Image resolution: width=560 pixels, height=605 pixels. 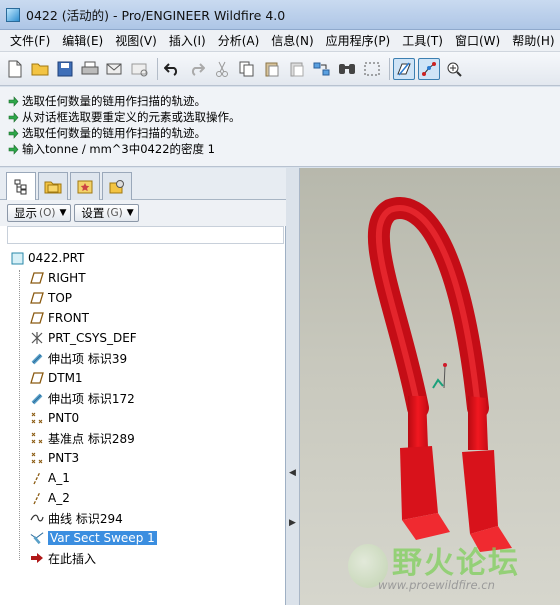 I want to click on tree-item-right: RIGHT, so click(x=58, y=278).